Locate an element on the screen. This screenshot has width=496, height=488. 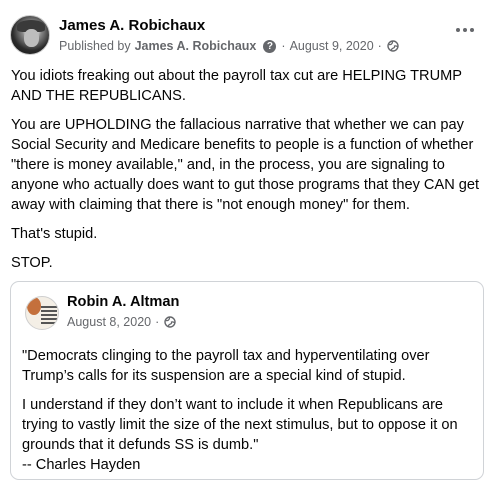
published-prefix: Published by is located at coordinates (95, 46).